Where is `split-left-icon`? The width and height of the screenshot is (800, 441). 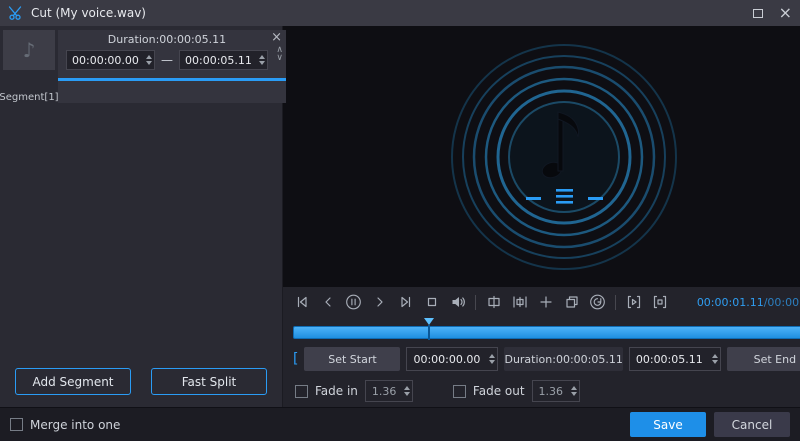
split-left-icon is located at coordinates (493, 302).